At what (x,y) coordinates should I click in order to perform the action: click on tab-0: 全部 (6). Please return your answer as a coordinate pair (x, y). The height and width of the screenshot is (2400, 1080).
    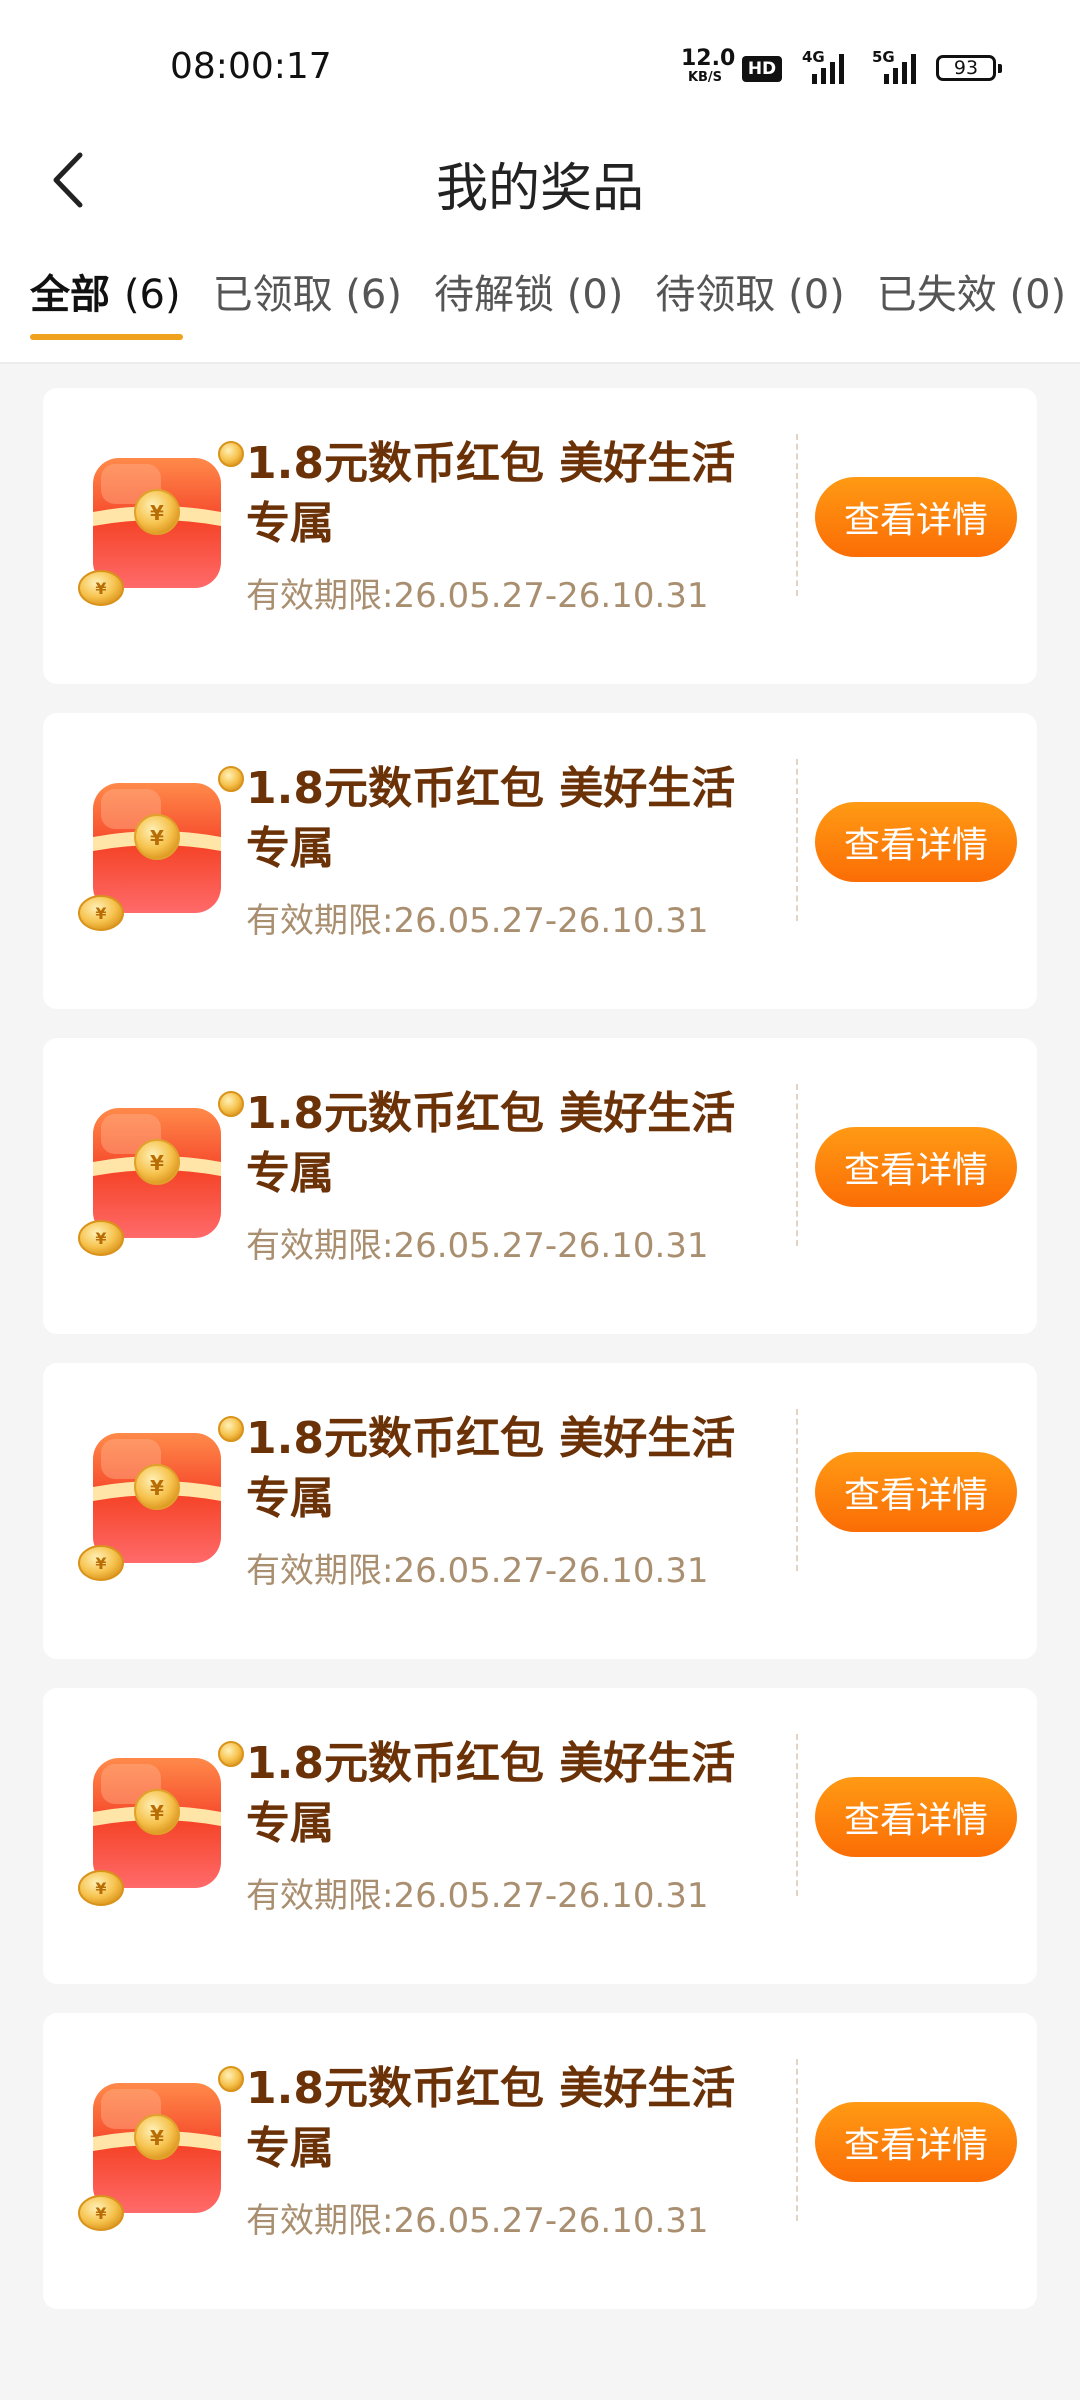
    Looking at the image, I should click on (105, 291).